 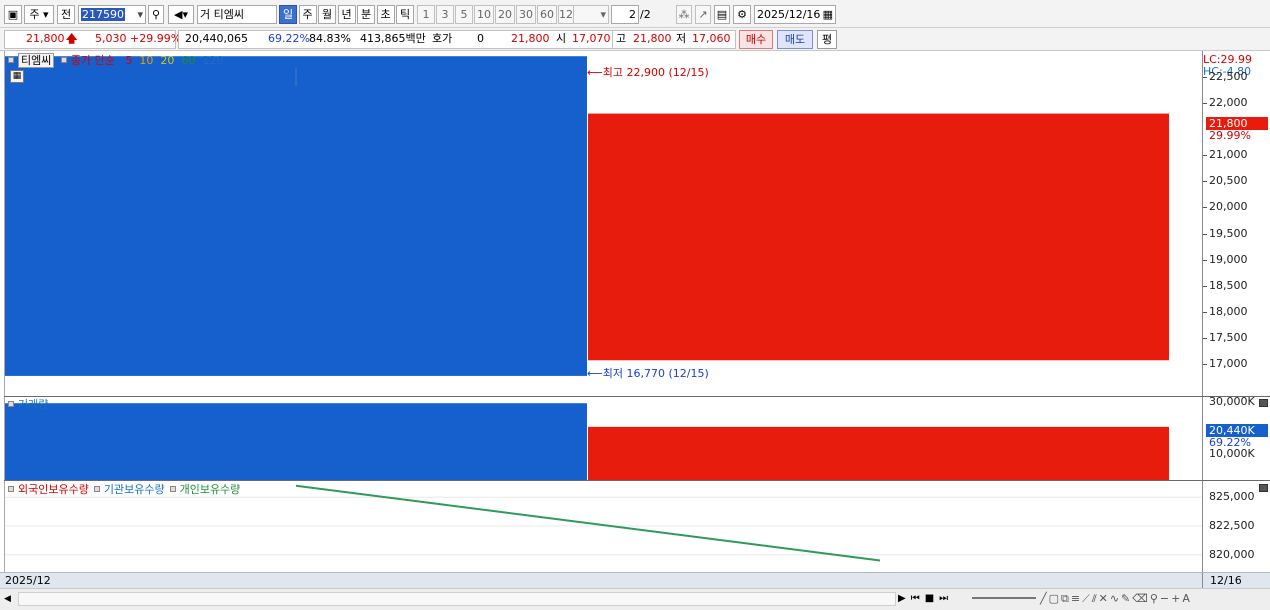 I want to click on prev-button: 전, so click(x=66, y=14).